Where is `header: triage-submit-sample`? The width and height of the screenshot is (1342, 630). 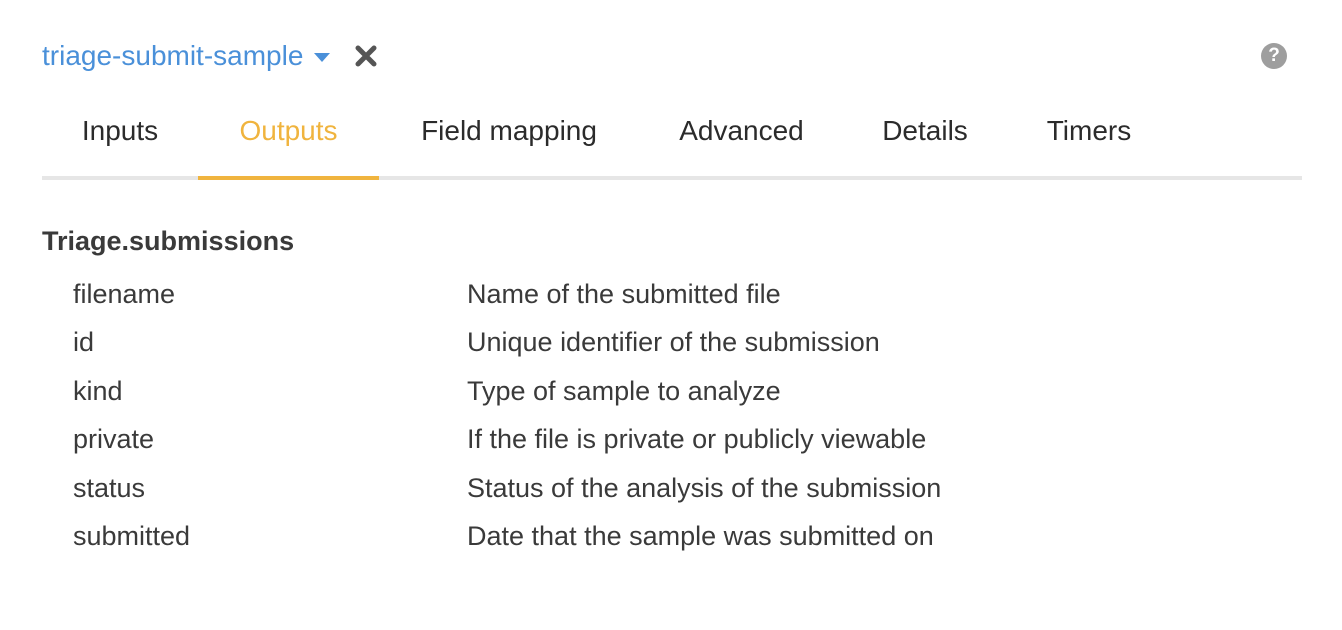
header: triage-submit-sample is located at coordinates (210, 56).